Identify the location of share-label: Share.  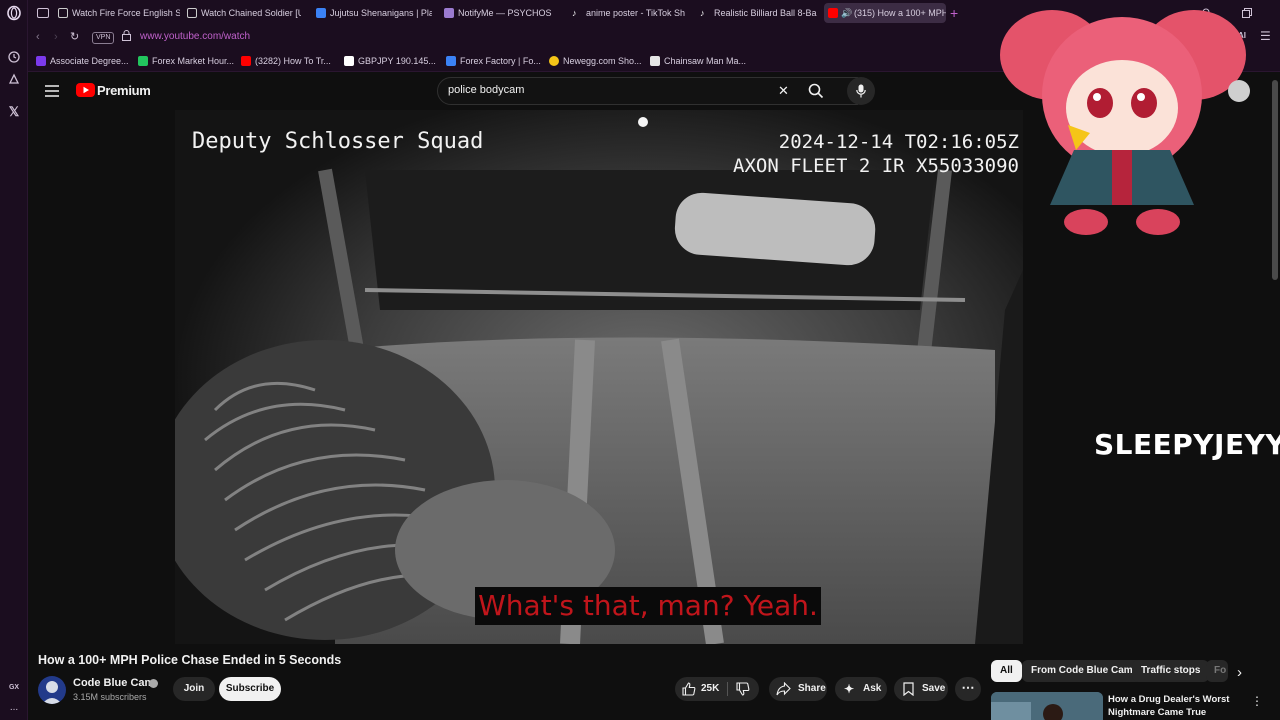
(812, 688).